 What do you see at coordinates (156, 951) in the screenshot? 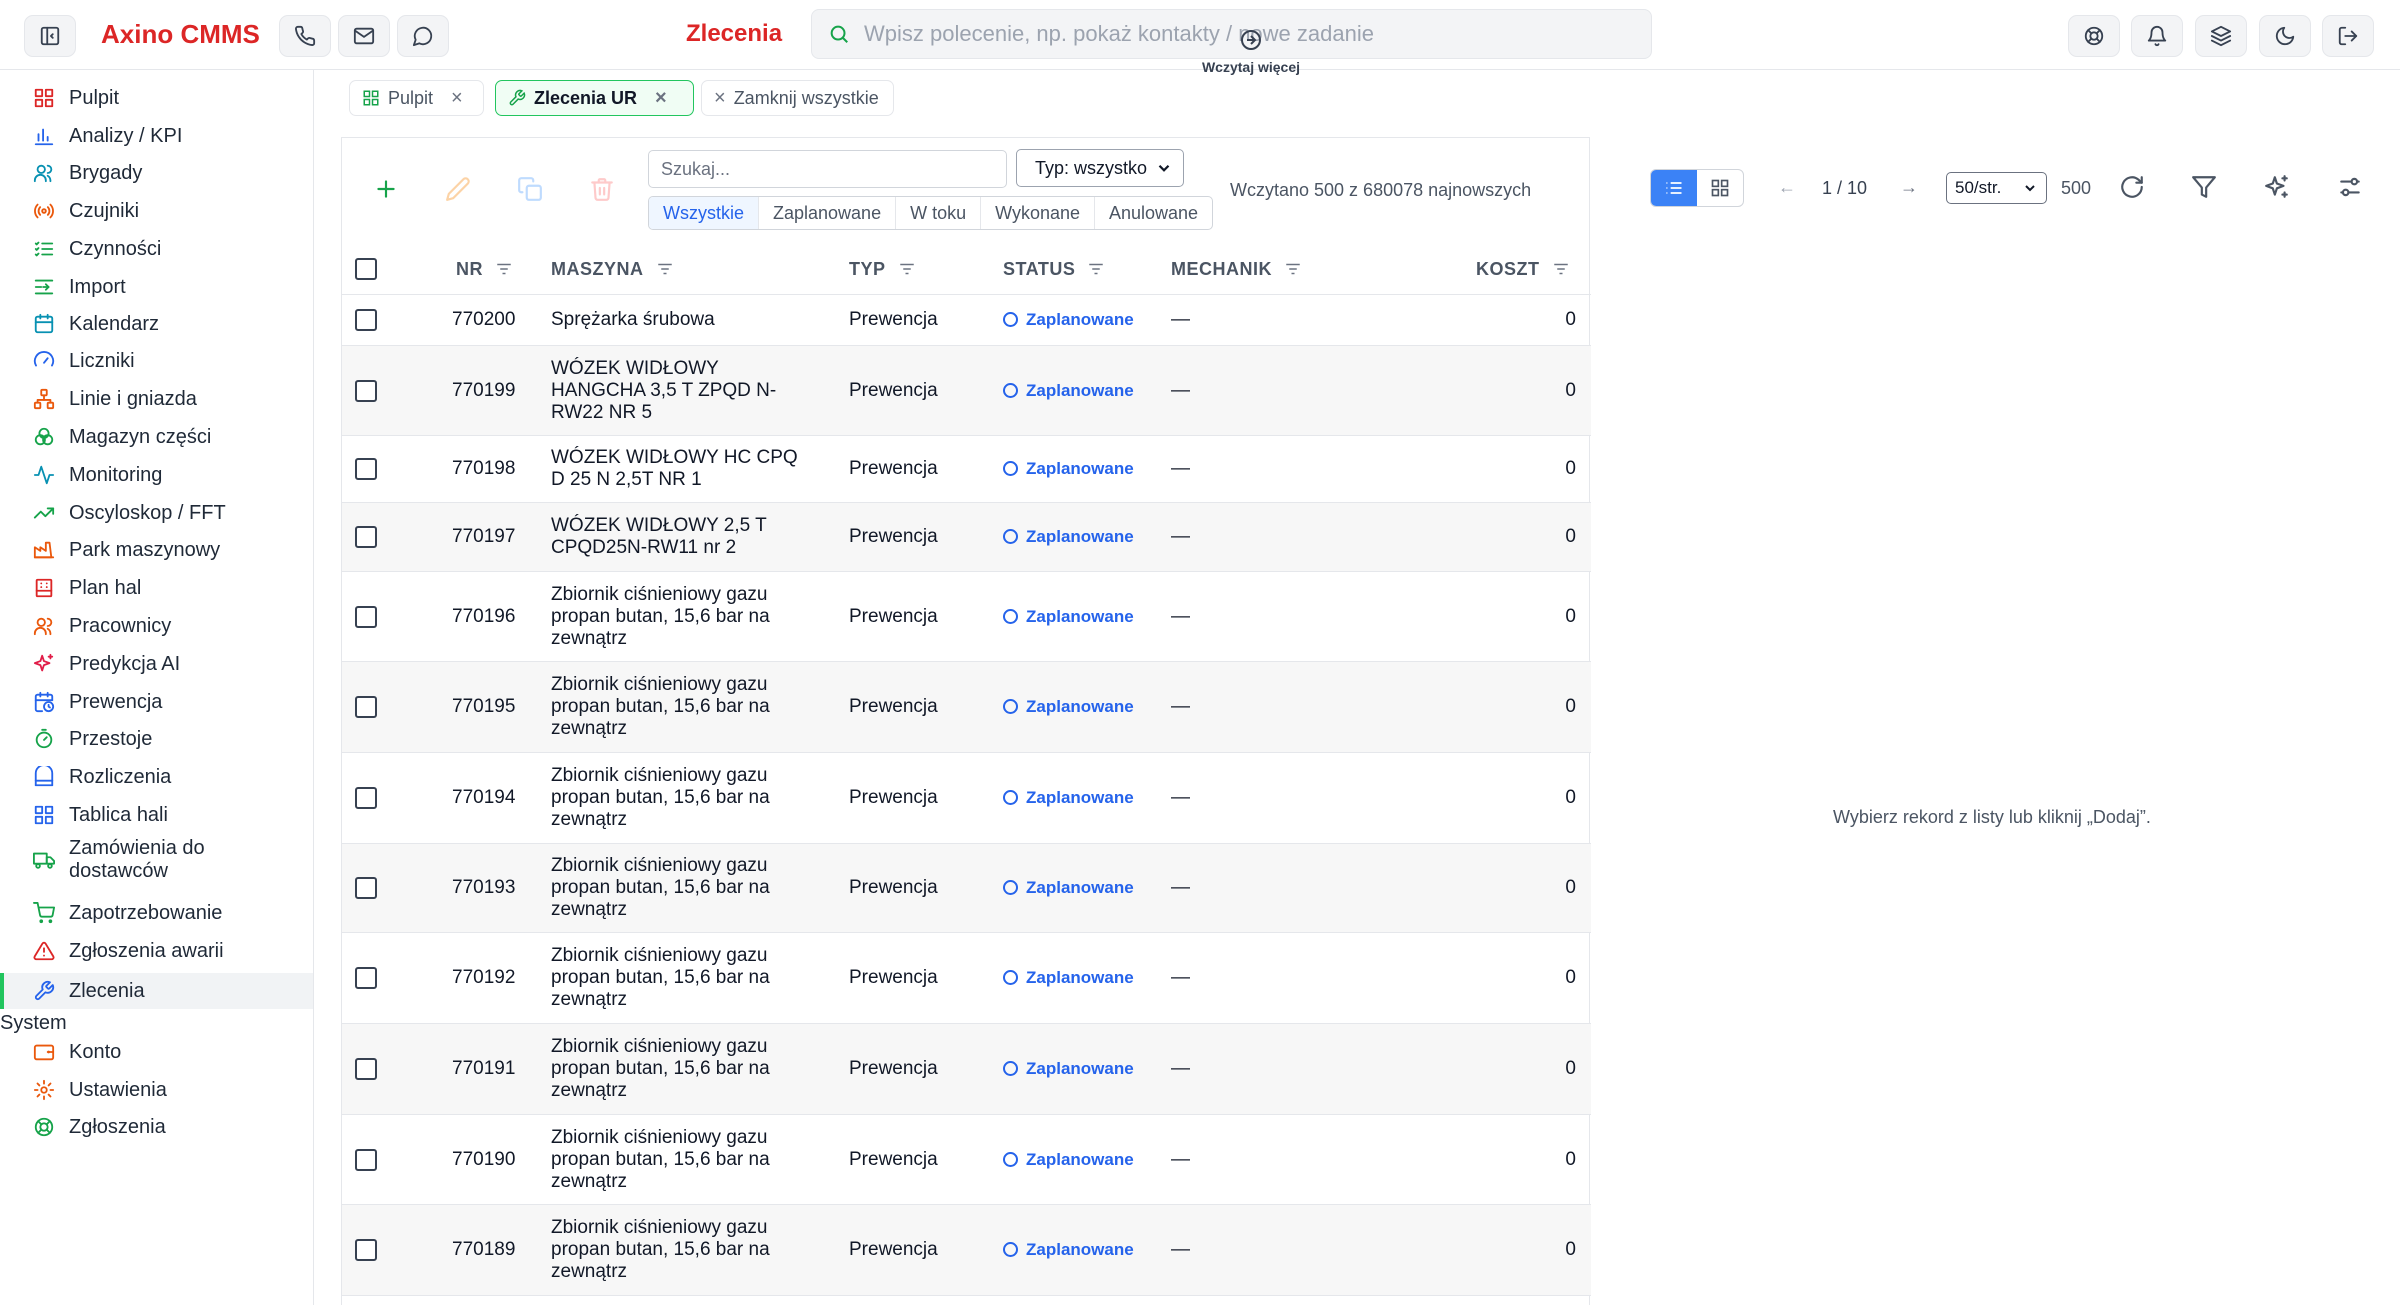
I see `sidebar-item-zg-oszenia-awarii: Zgłoszenia awarii` at bounding box center [156, 951].